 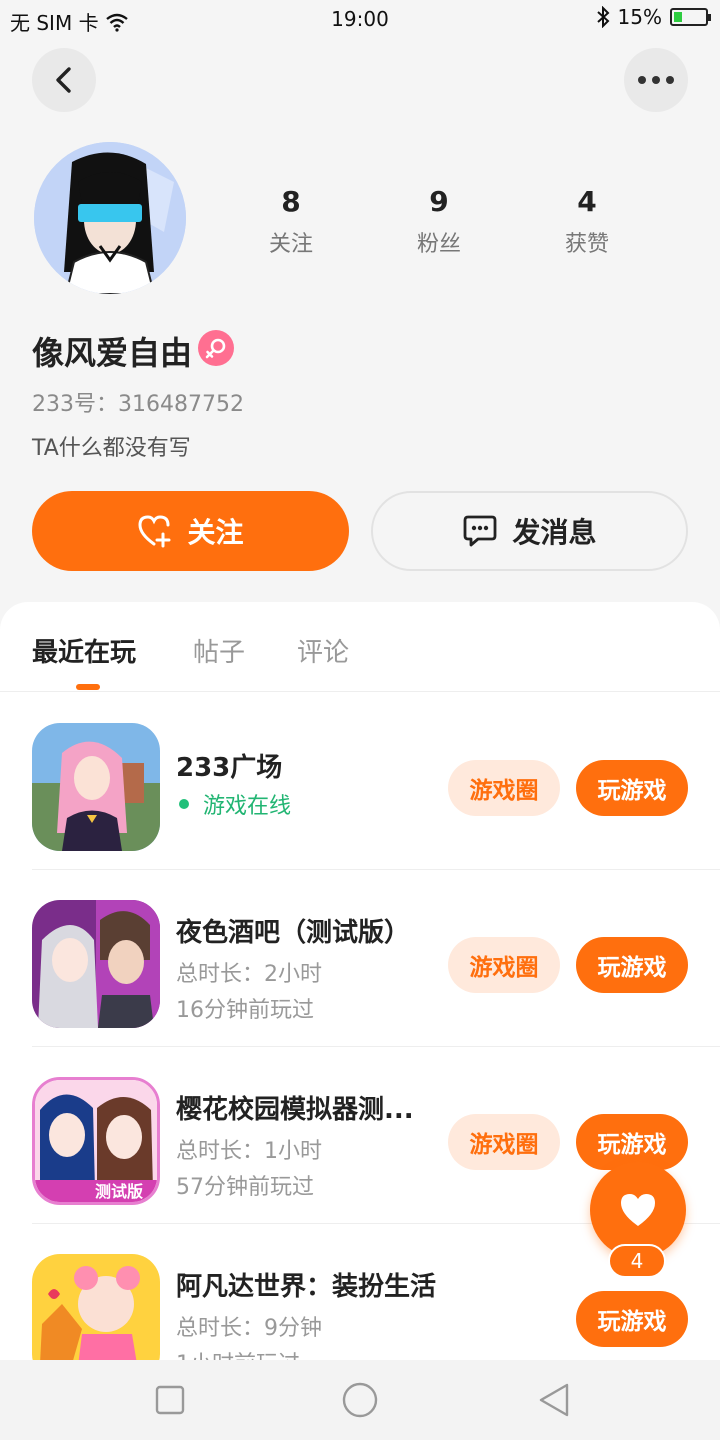 What do you see at coordinates (245, 1010) in the screenshot?
I see `last-played: 16分钟前玩过` at bounding box center [245, 1010].